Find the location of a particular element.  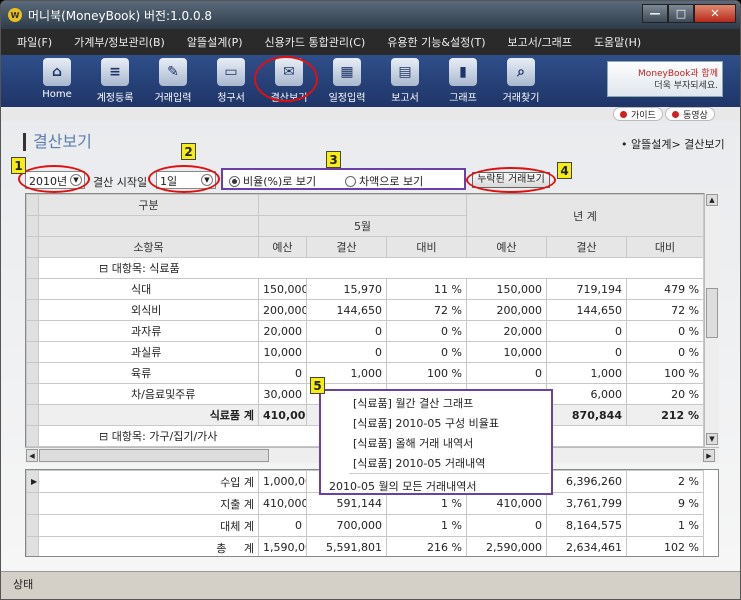

menu-file: 파일(F) is located at coordinates (34, 42).